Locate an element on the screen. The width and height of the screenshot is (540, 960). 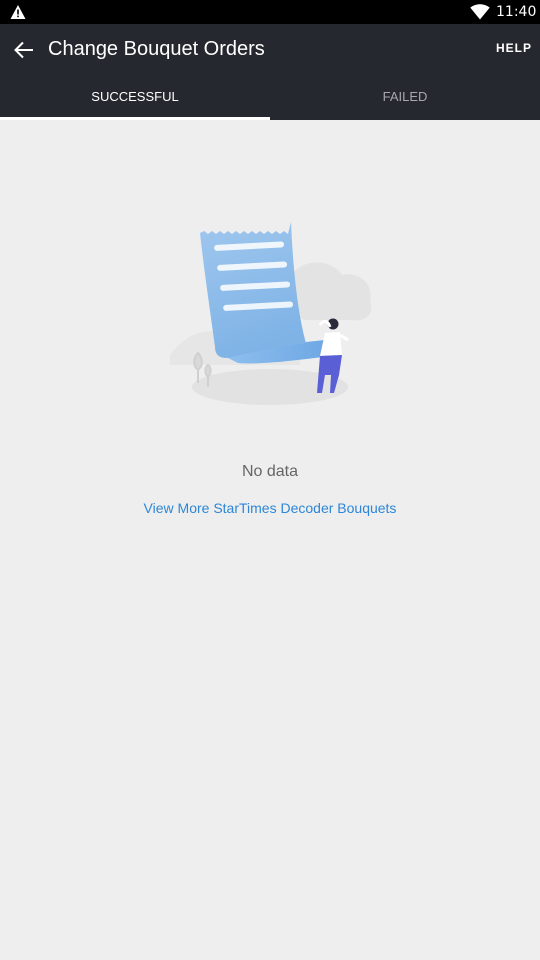
tab-successful: SUCCESSFUL is located at coordinates (135, 96).